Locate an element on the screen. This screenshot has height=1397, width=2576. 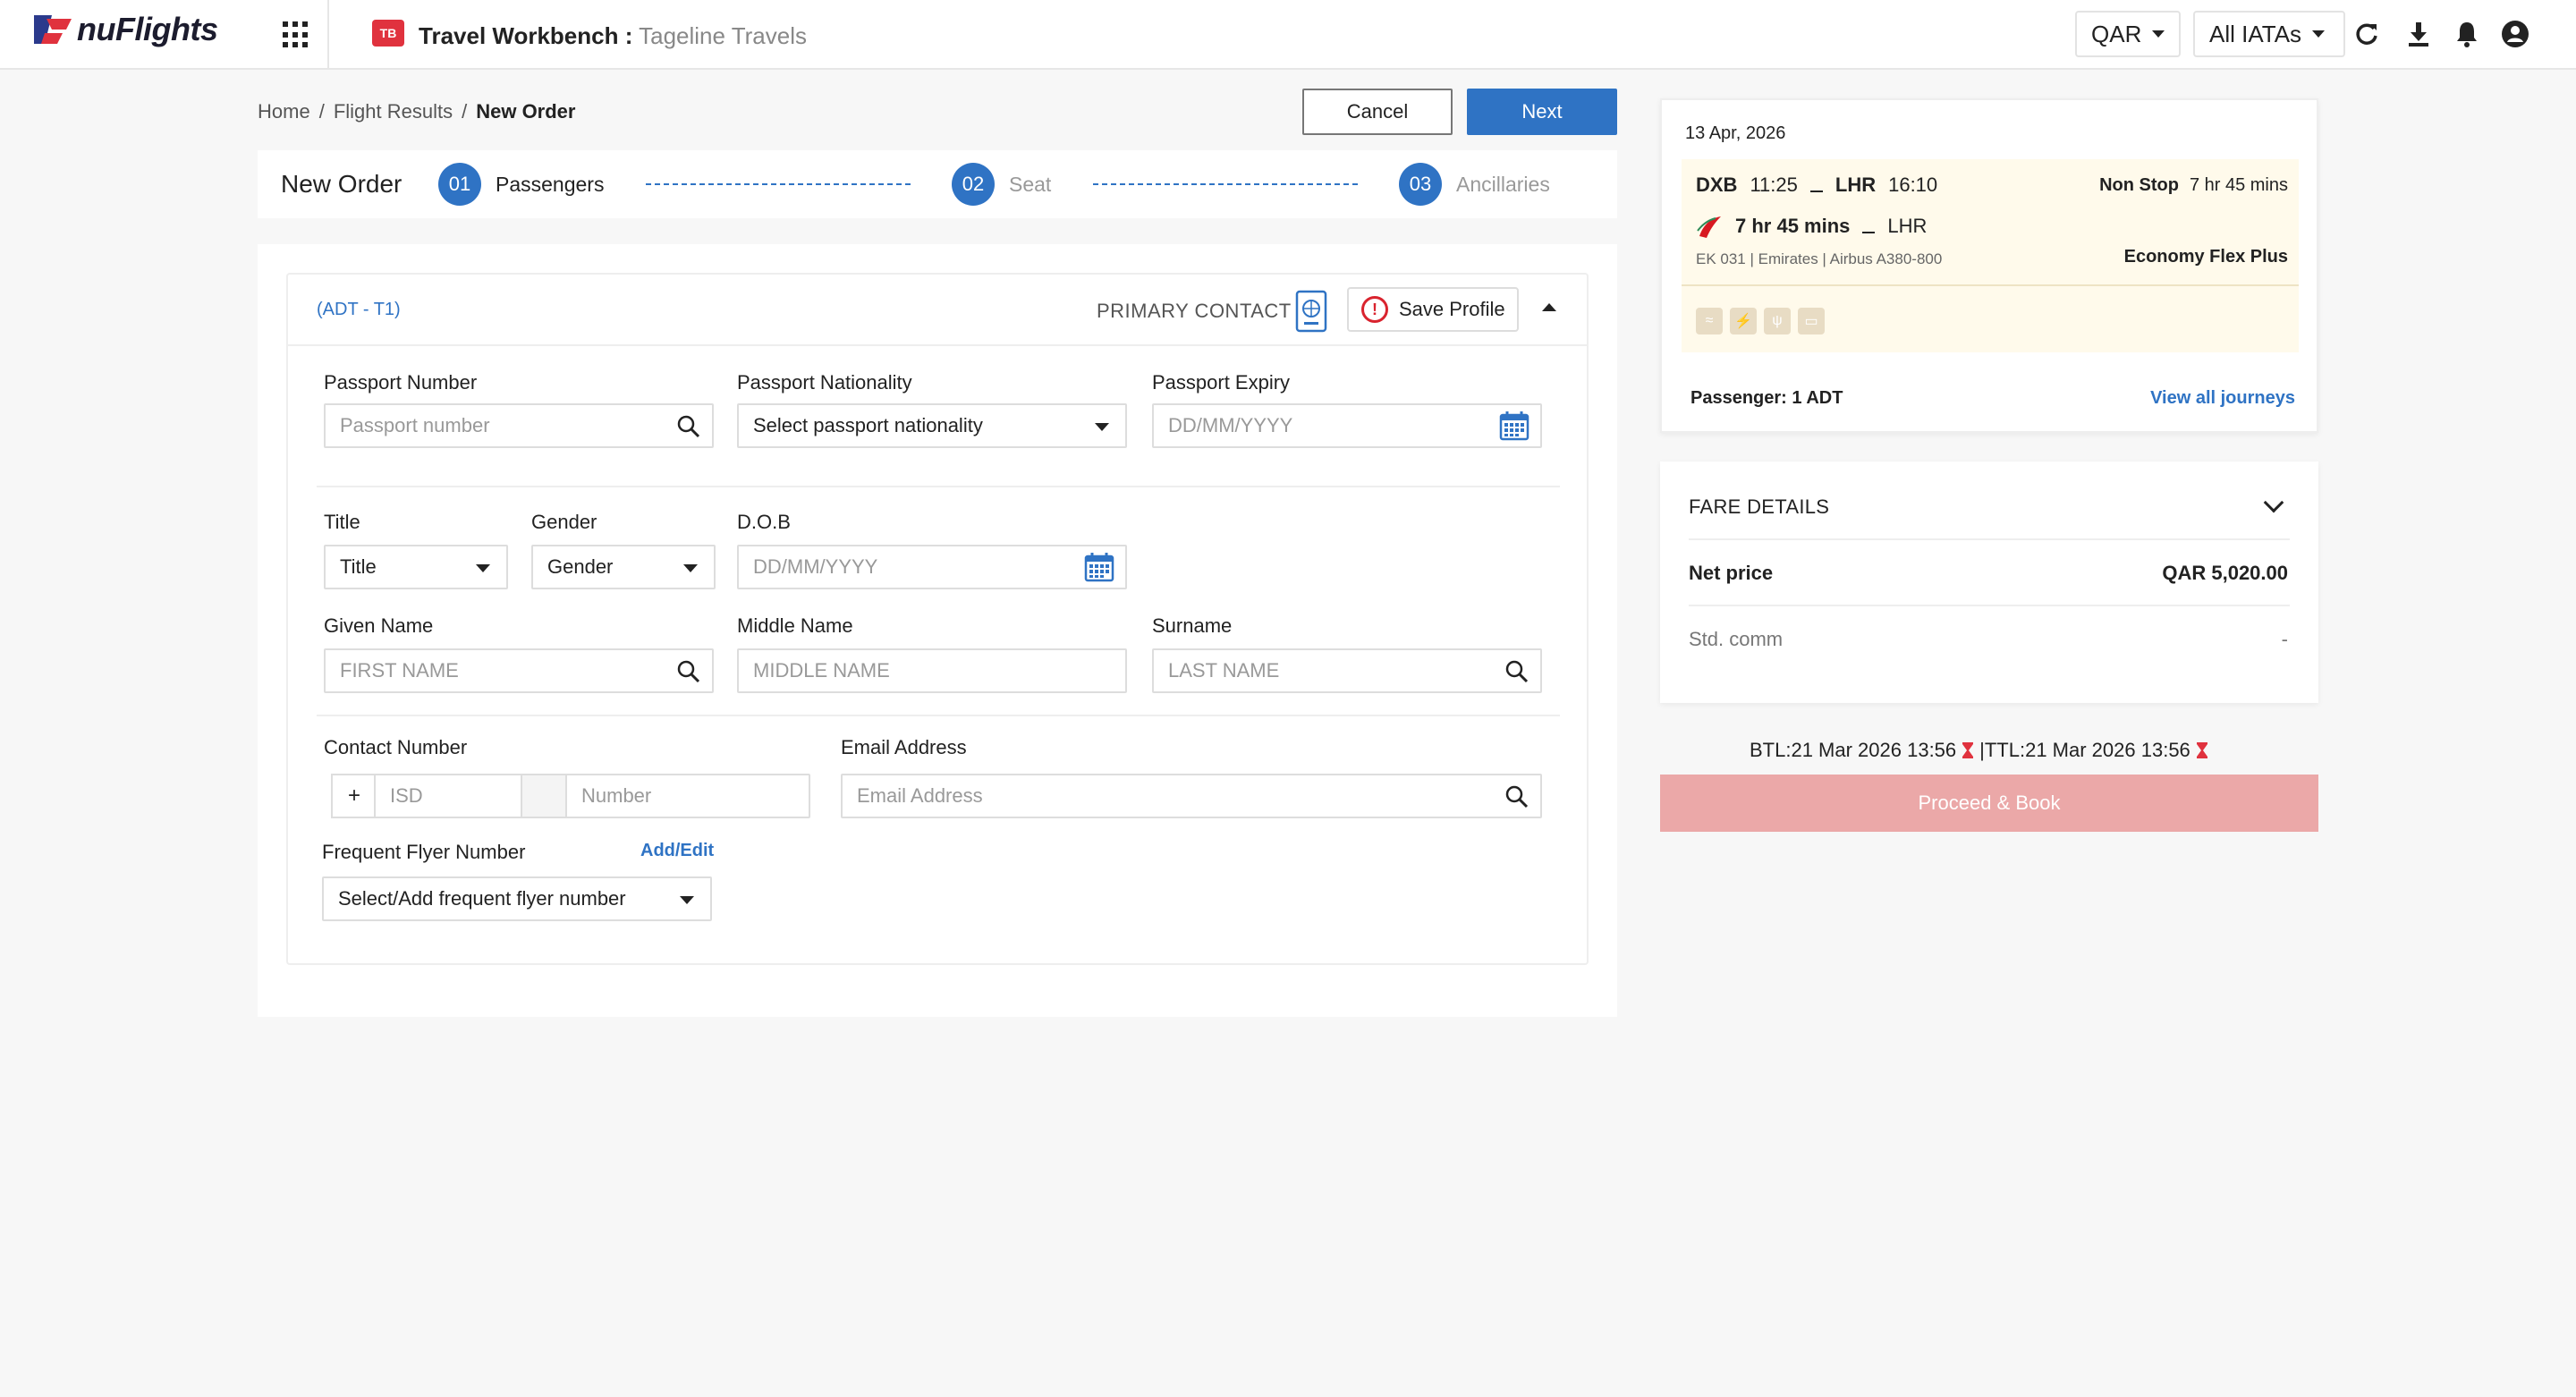
passport-expiry-input: DD/MM/YYYY is located at coordinates (1347, 425).